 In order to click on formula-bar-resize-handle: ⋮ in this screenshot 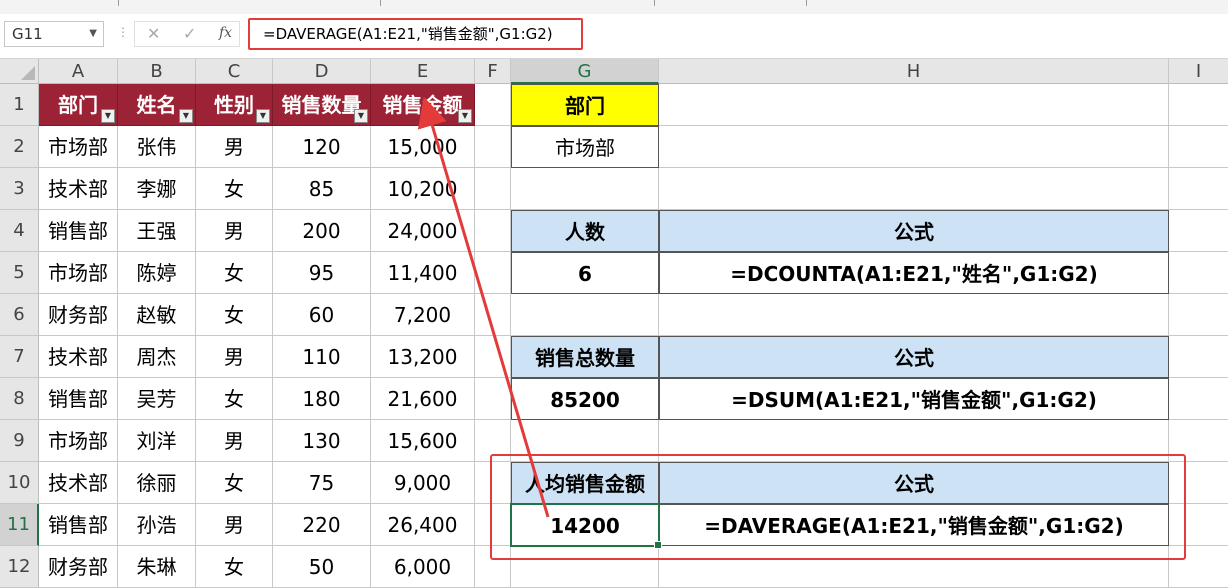, I will do `click(123, 32)`.